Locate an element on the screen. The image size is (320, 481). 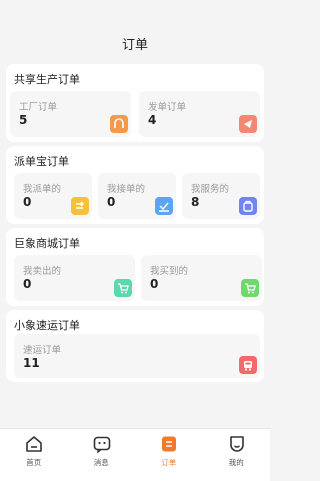
card-bought: 我买到的 0 is located at coordinates (201, 278).